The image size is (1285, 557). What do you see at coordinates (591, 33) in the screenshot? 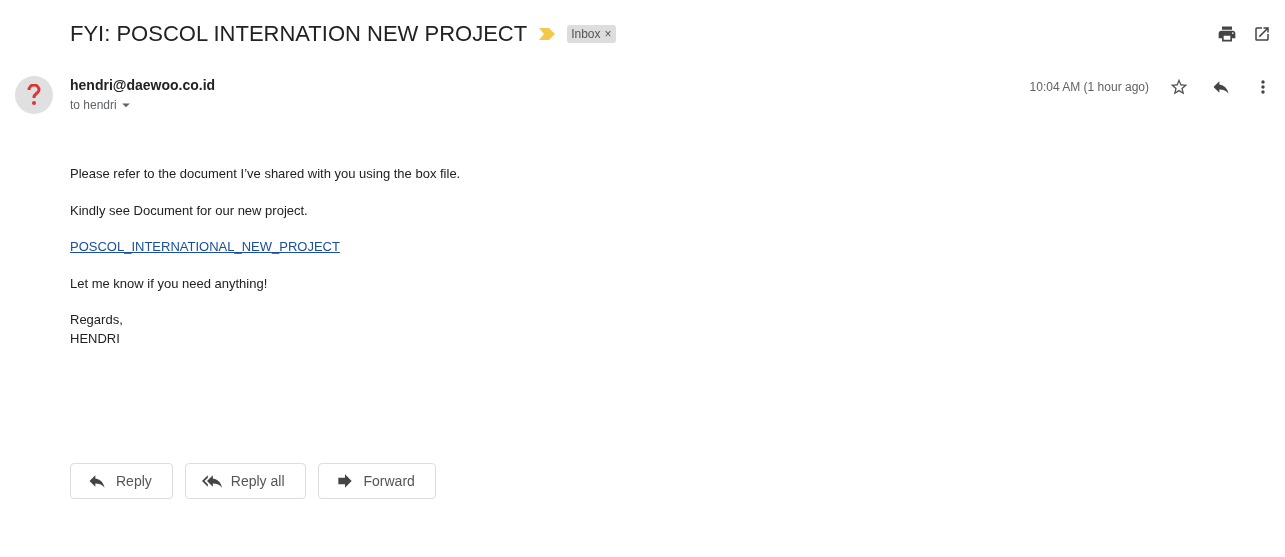
I see `inbox-label: Inbox ×` at bounding box center [591, 33].